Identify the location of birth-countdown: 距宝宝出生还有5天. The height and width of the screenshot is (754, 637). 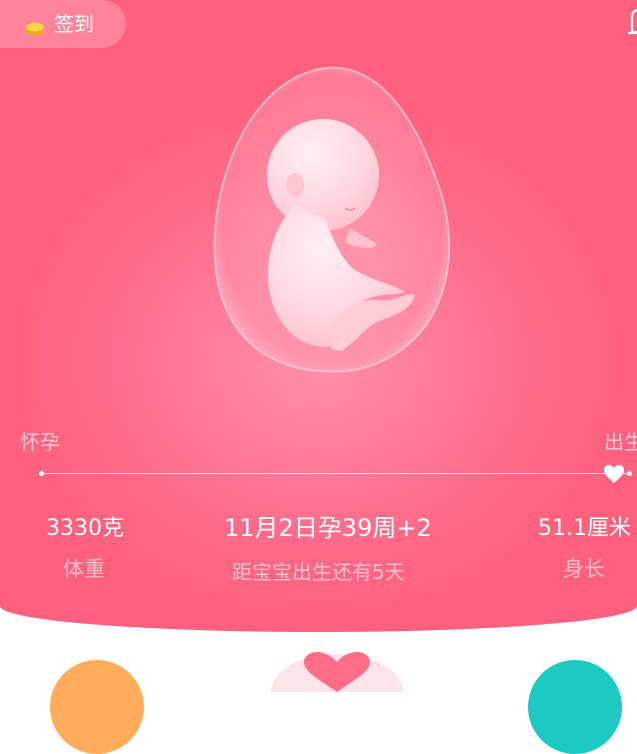
(318, 572).